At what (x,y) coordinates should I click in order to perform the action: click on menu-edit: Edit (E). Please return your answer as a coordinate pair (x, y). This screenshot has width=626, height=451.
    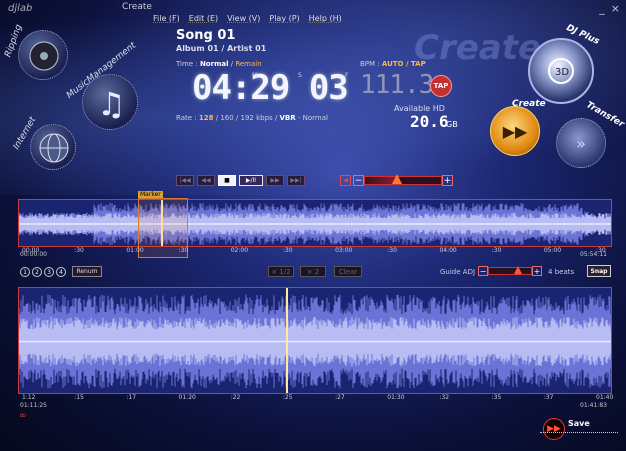
    Looking at the image, I should click on (203, 18).